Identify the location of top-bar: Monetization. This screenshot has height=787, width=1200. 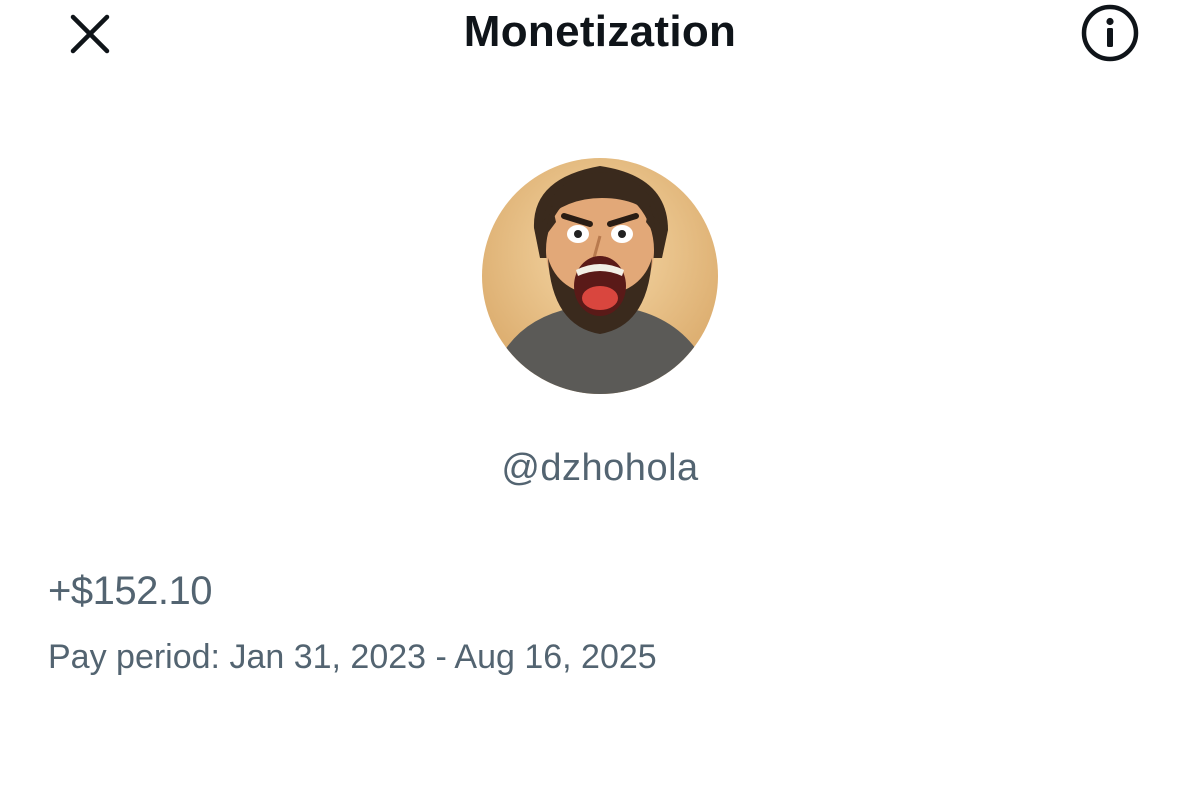
(600, 35).